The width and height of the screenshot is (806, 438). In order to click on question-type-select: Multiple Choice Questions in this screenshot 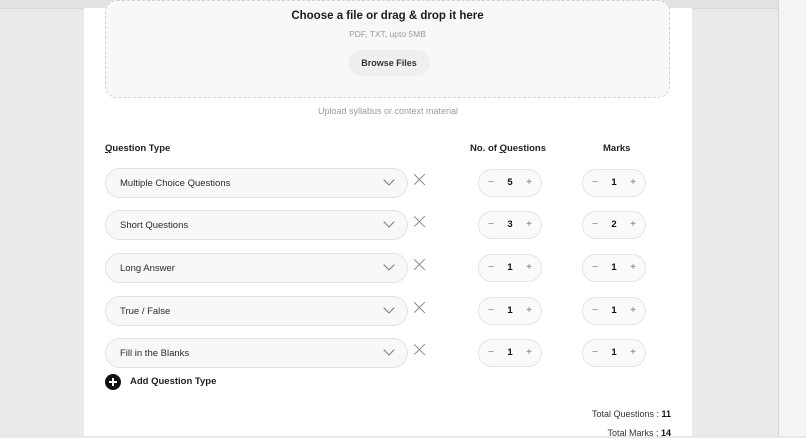, I will do `click(256, 183)`.